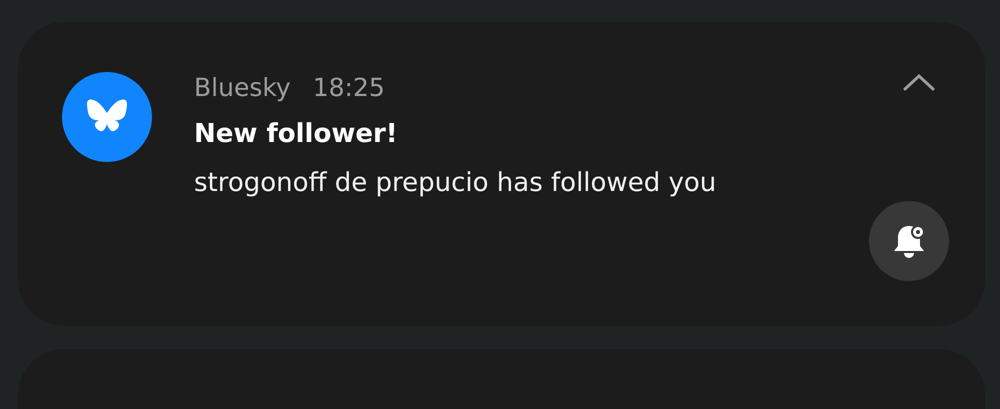 The width and height of the screenshot is (1000, 409). I want to click on notification-title: New follower!, so click(296, 134).